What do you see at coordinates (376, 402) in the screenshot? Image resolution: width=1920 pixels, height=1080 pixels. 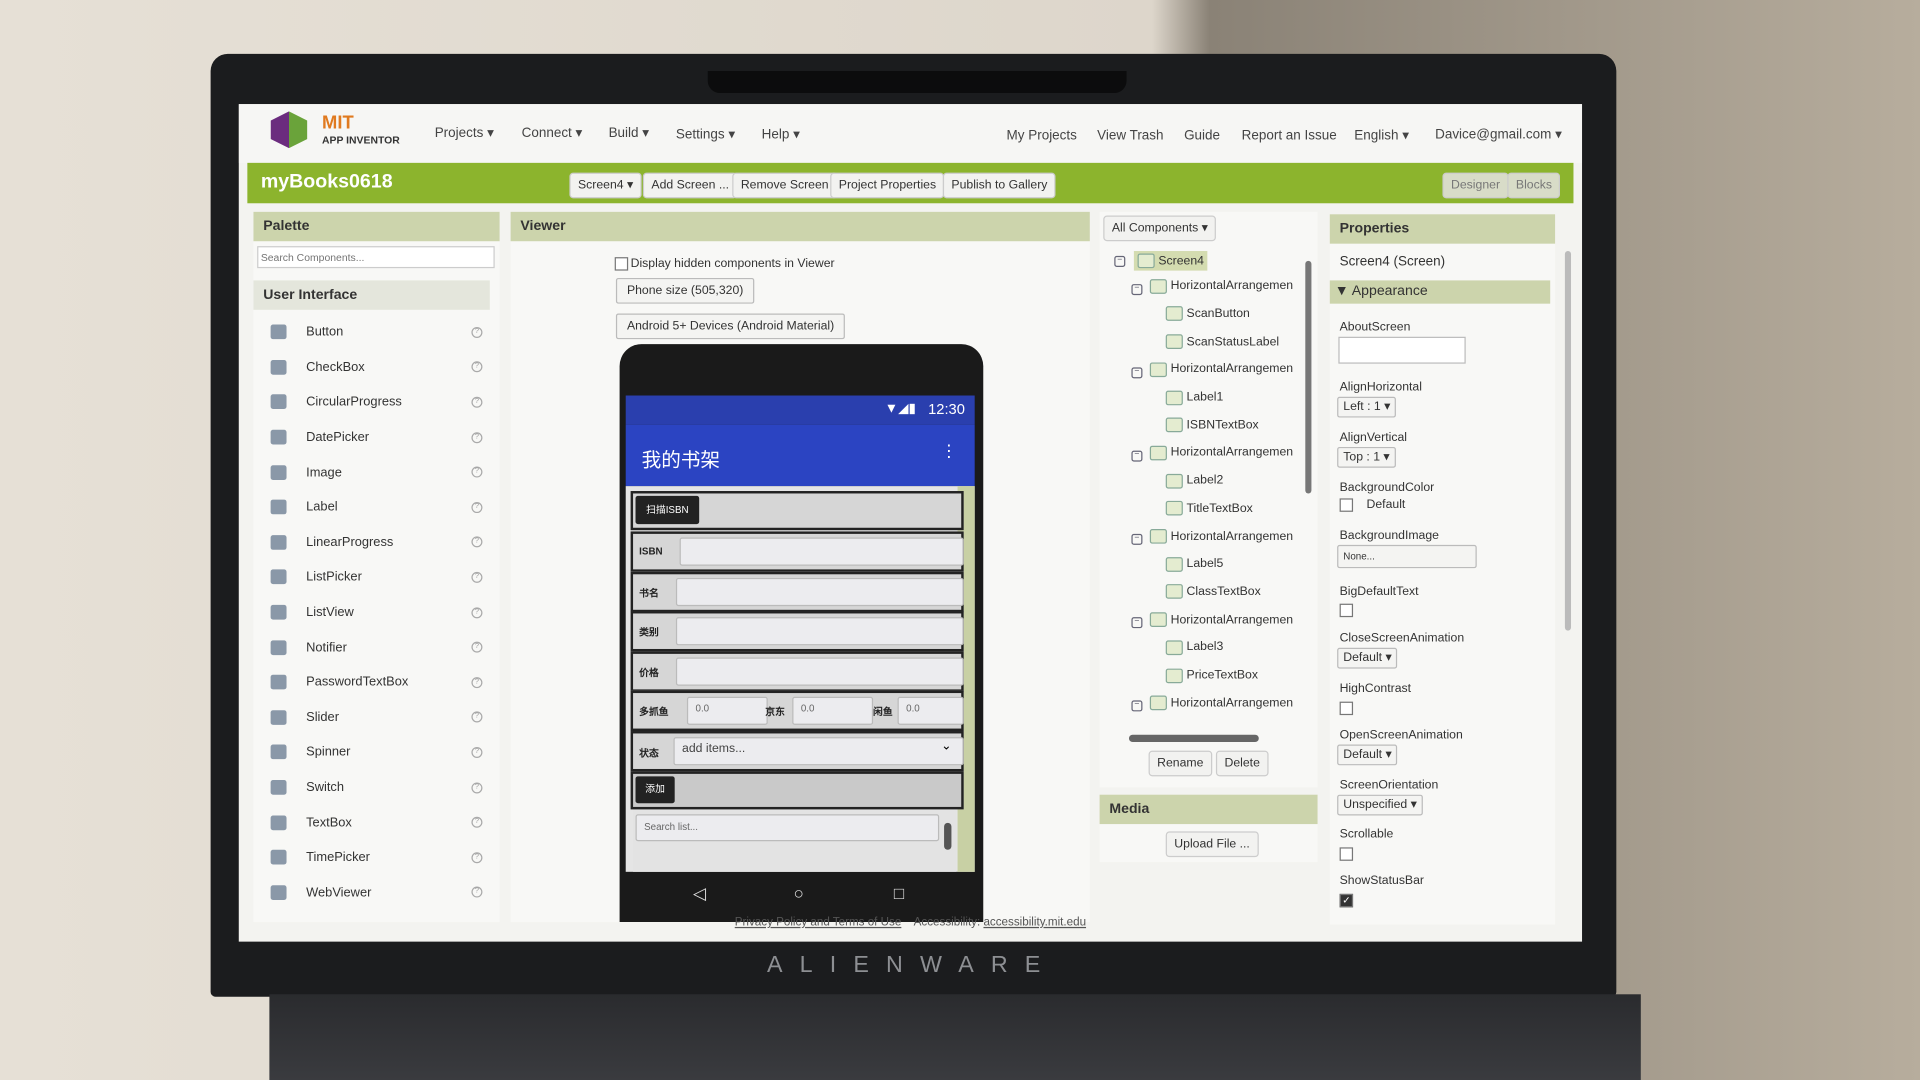 I see `palette-item-circularprogress: CircularProgress?` at bounding box center [376, 402].